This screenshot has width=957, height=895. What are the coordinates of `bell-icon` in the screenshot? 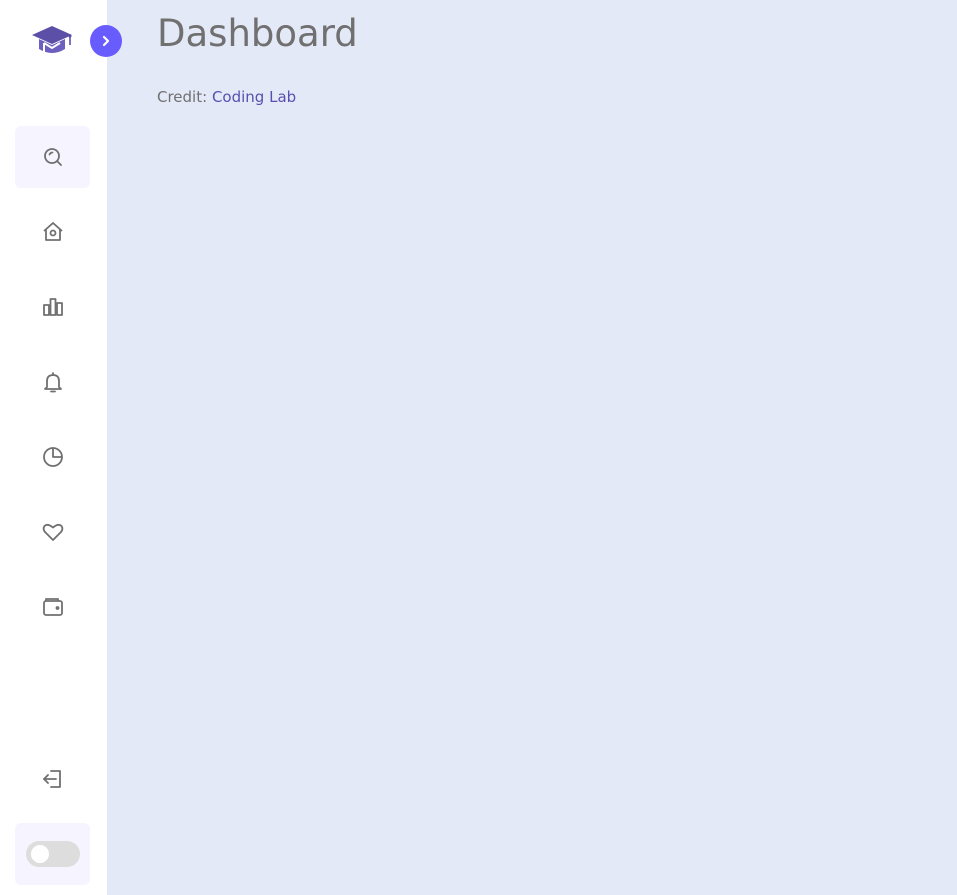 It's located at (52, 382).